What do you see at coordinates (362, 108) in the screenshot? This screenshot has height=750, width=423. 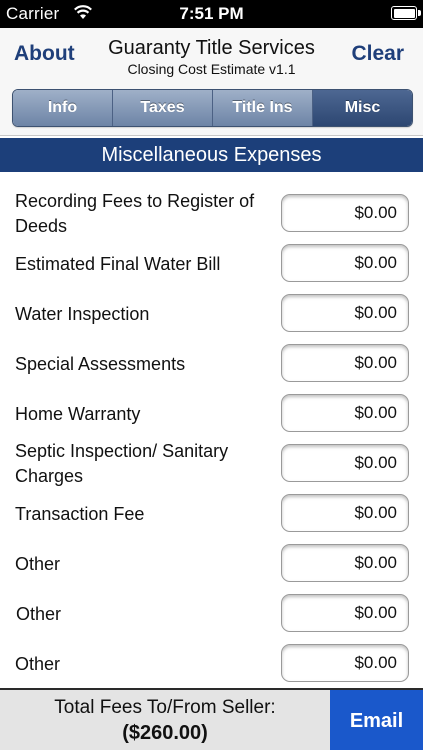 I see `tab-misc: Misc` at bounding box center [362, 108].